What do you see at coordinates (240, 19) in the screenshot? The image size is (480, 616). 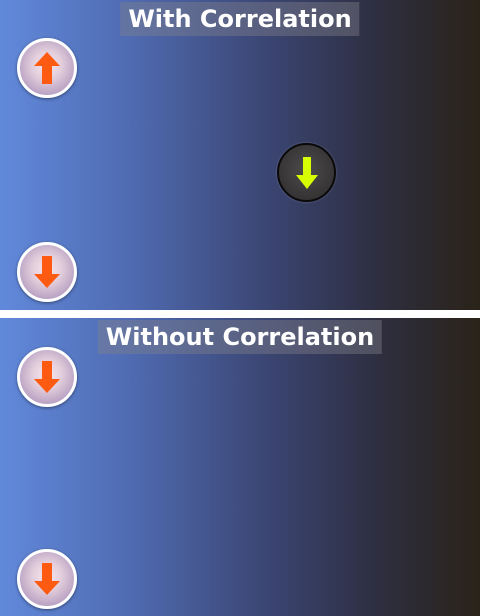 I see `panel-title-with-correlation: With Correlation` at bounding box center [240, 19].